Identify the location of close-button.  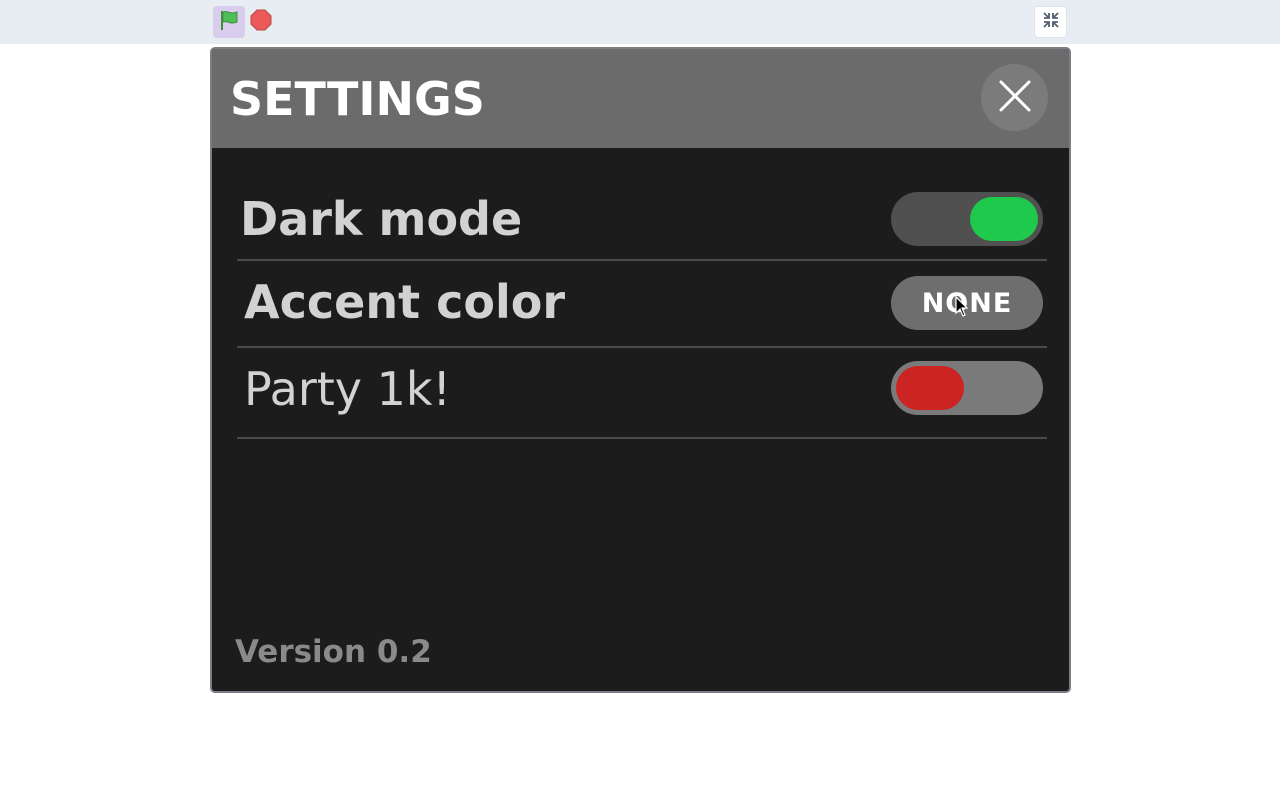
(1014, 97).